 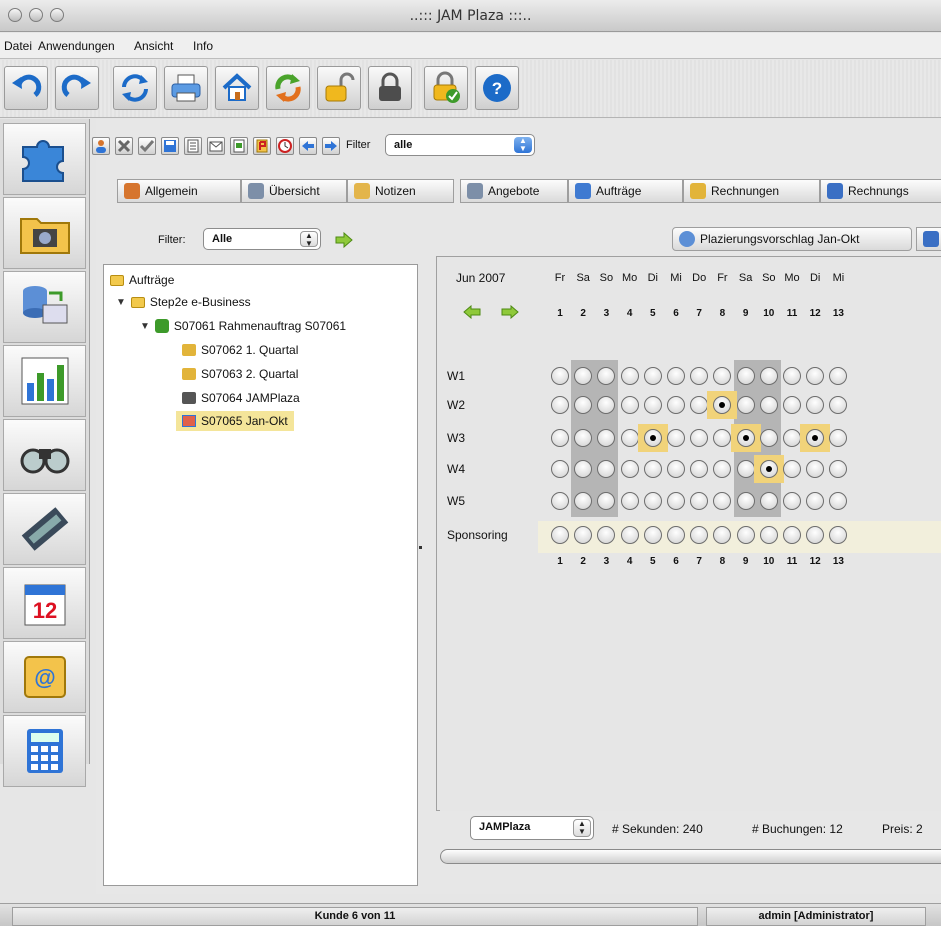 What do you see at coordinates (18, 46) in the screenshot?
I see `menu-datei: Datei` at bounding box center [18, 46].